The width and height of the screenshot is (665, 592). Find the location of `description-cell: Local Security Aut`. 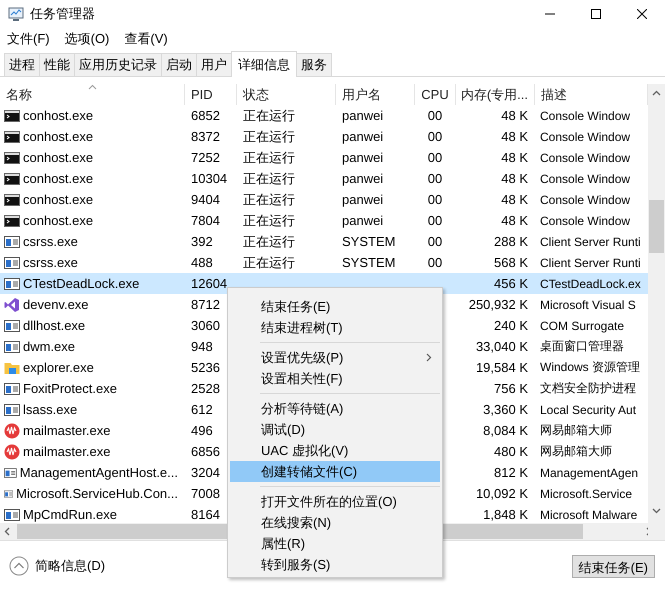

description-cell: Local Security Aut is located at coordinates (588, 409).